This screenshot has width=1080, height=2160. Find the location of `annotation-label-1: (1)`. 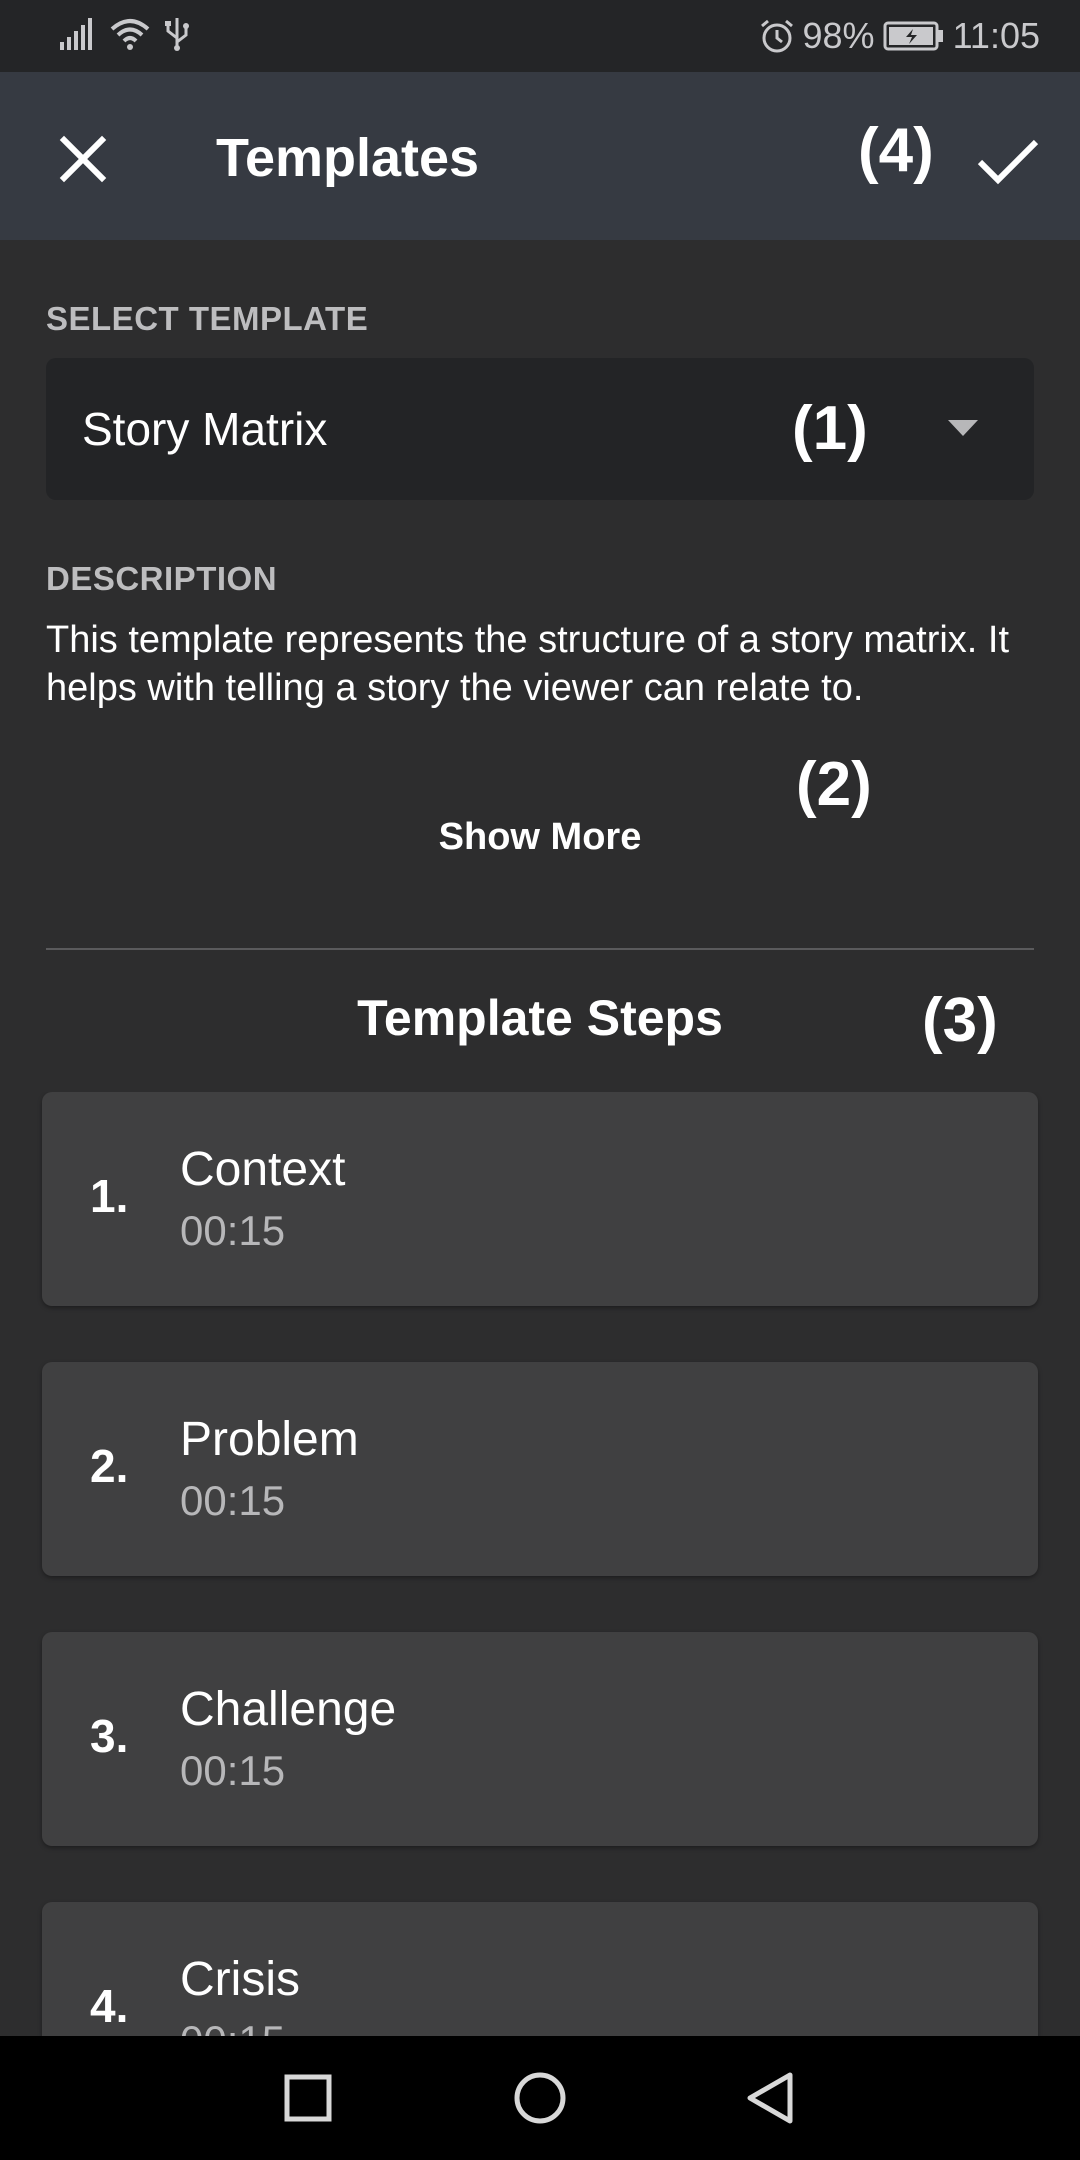

annotation-label-1: (1) is located at coordinates (830, 428).